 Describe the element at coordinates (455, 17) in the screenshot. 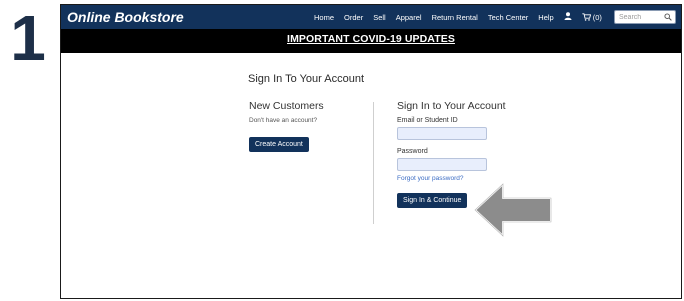

I see `nav-return-rental: Return Rental` at that location.